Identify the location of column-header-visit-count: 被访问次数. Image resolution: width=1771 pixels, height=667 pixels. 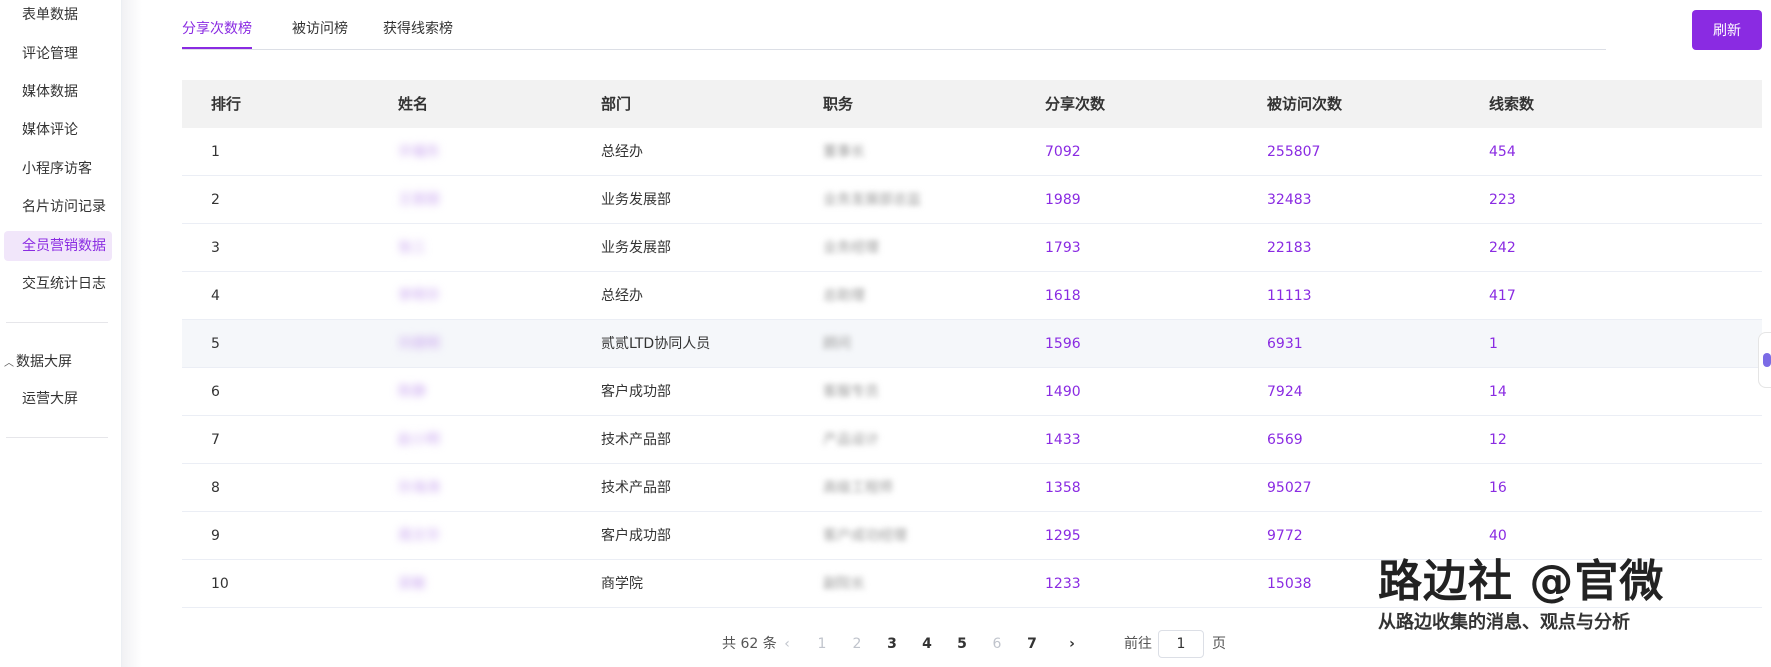
(1305, 104).